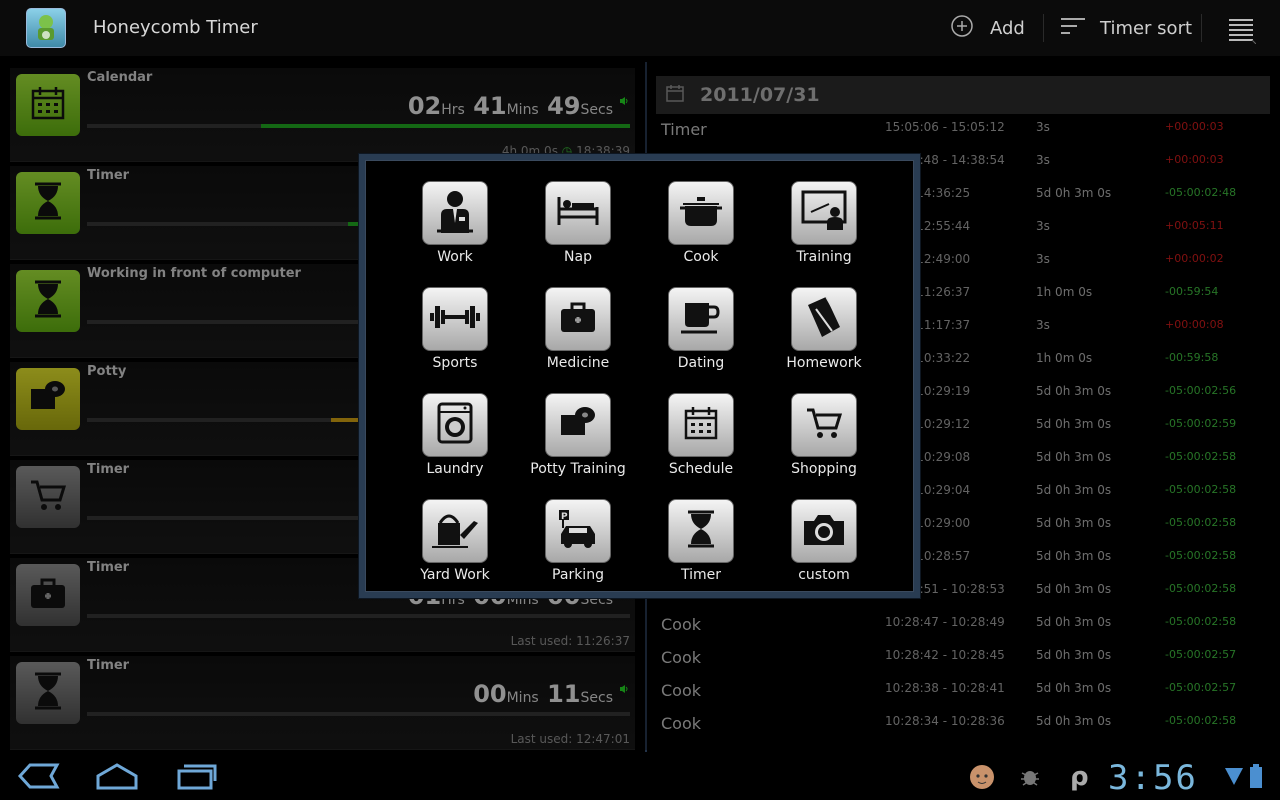  I want to click on category-label: custom, so click(824, 575).